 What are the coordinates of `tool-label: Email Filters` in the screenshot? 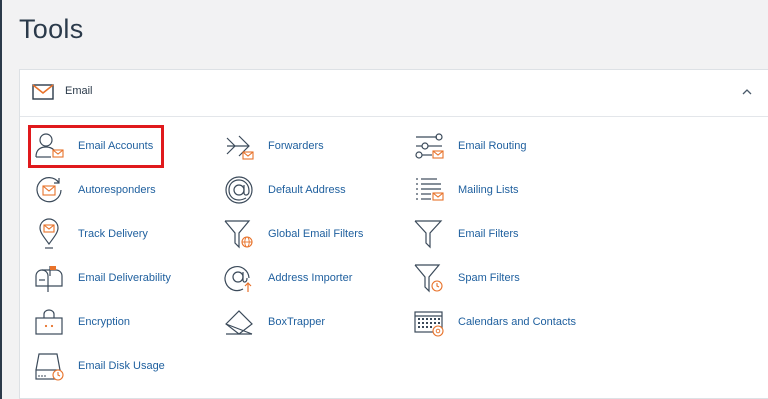 It's located at (488, 234).